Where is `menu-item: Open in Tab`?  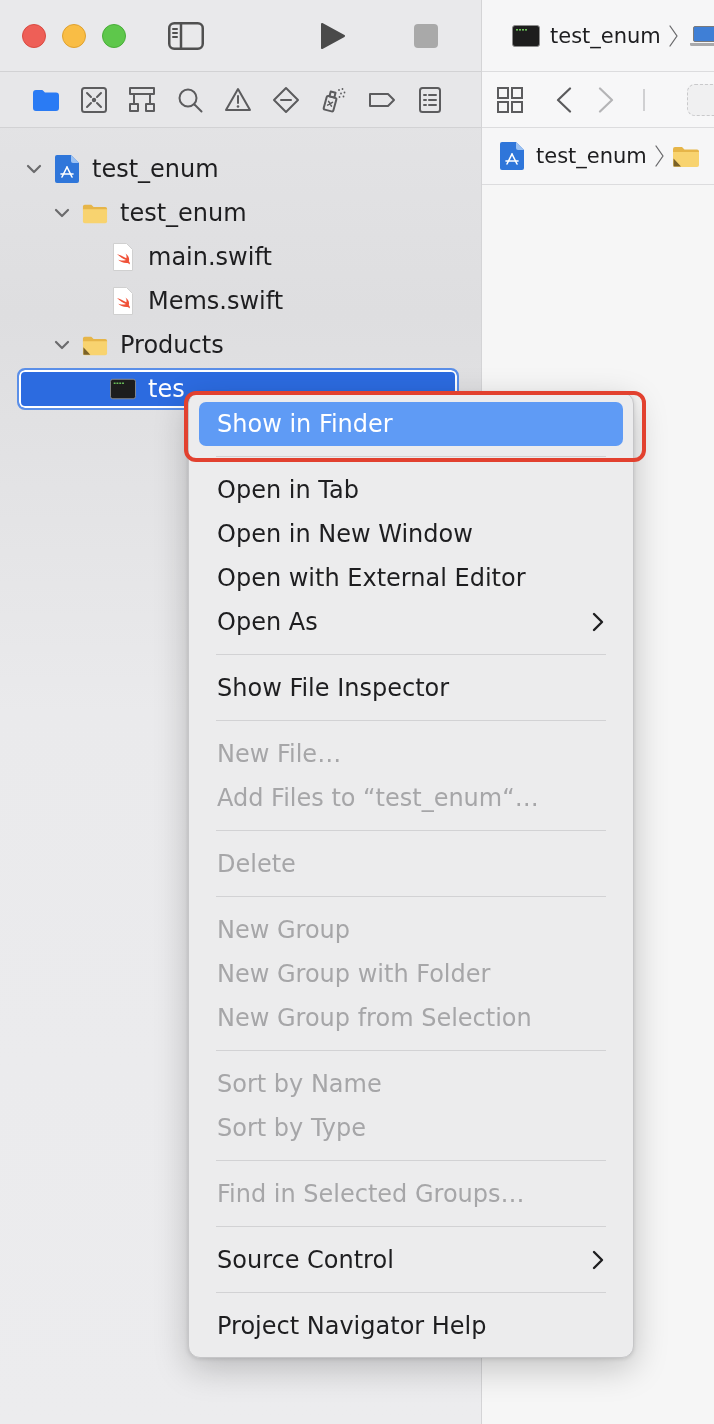 menu-item: Open in Tab is located at coordinates (411, 490).